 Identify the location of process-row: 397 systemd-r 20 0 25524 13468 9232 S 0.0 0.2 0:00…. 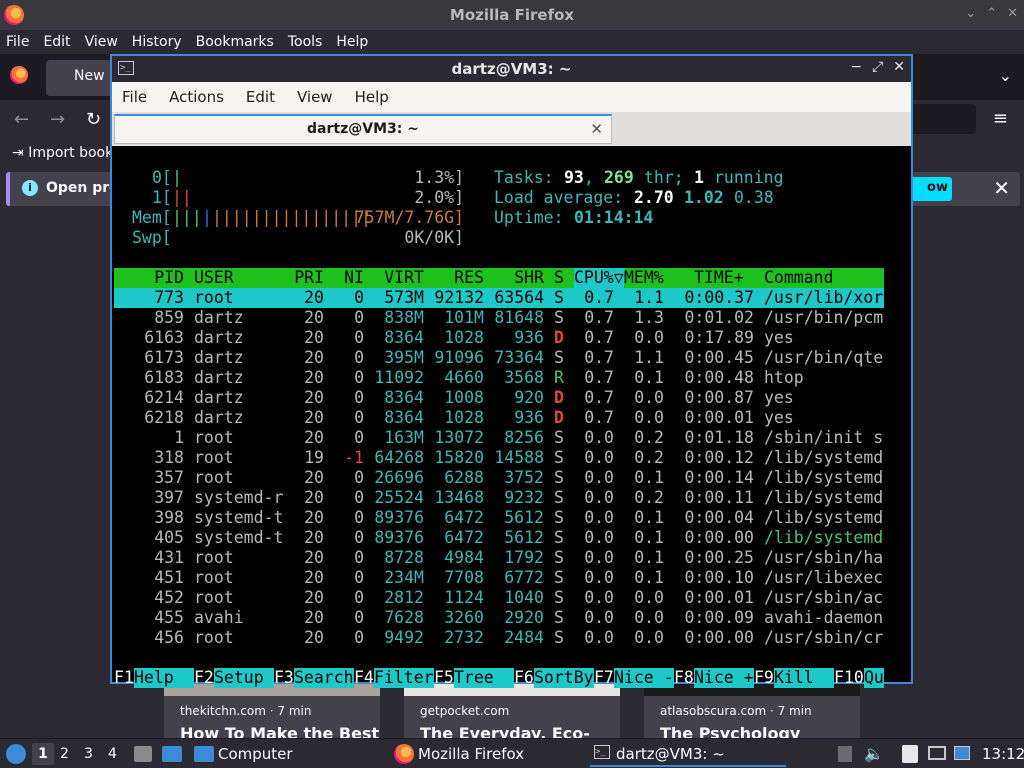
(499, 498).